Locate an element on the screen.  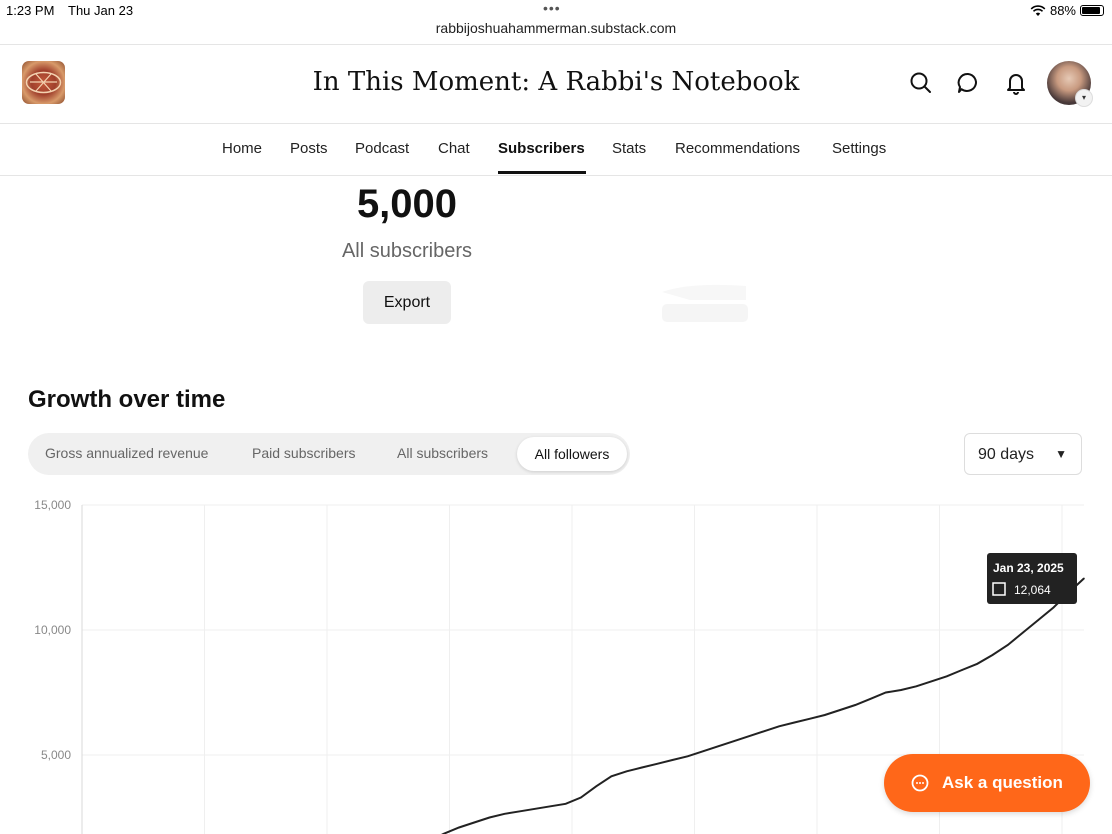
y-tick-label: 5,000 is located at coordinates (56, 755).